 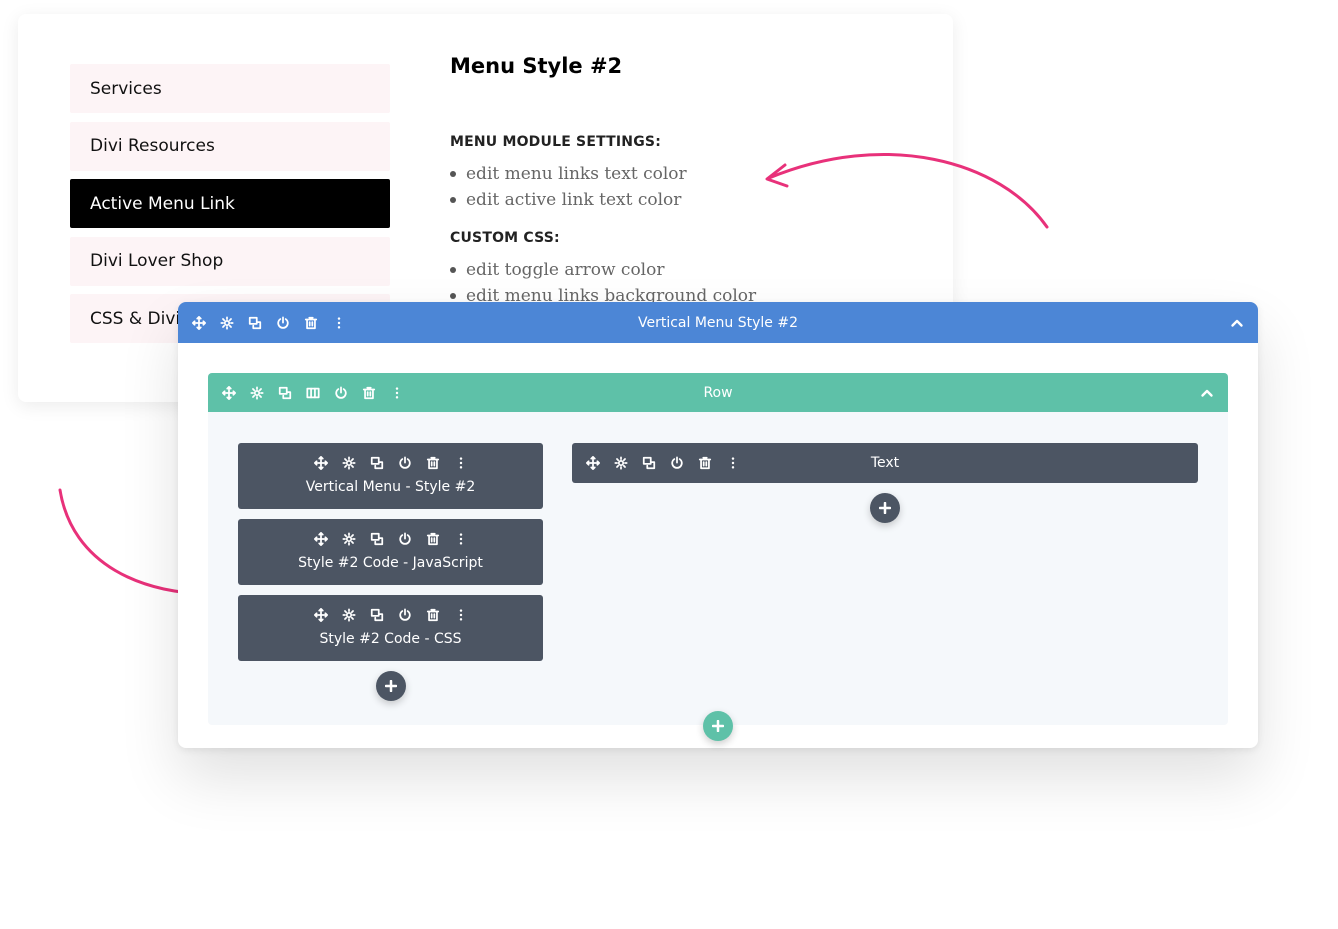 What do you see at coordinates (135, 318) in the screenshot?
I see `menu-item-label: CSS & Divi` at bounding box center [135, 318].